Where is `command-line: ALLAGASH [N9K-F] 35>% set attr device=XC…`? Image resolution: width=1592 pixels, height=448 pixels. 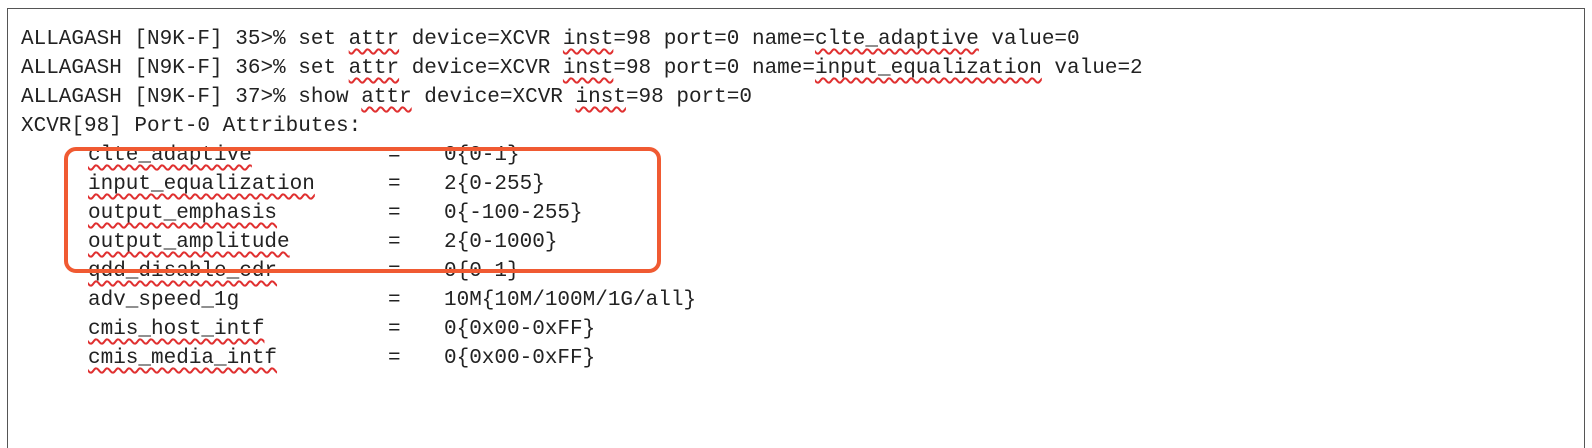
command-line: ALLAGASH [N9K-F] 35>% set attr device=XC… is located at coordinates (550, 40).